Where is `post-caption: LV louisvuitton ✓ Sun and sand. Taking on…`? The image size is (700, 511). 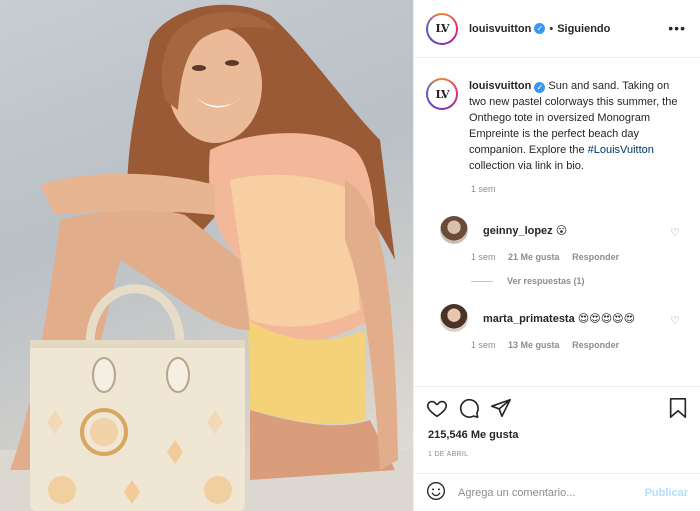
post-caption: LV louisvuitton ✓ Sun and sand. Taking on… is located at coordinates (557, 116).